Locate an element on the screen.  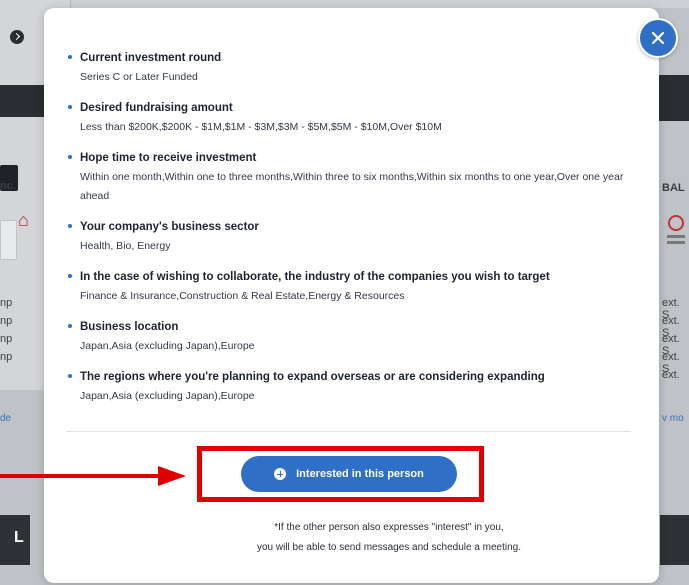
close-button is located at coordinates (658, 38).